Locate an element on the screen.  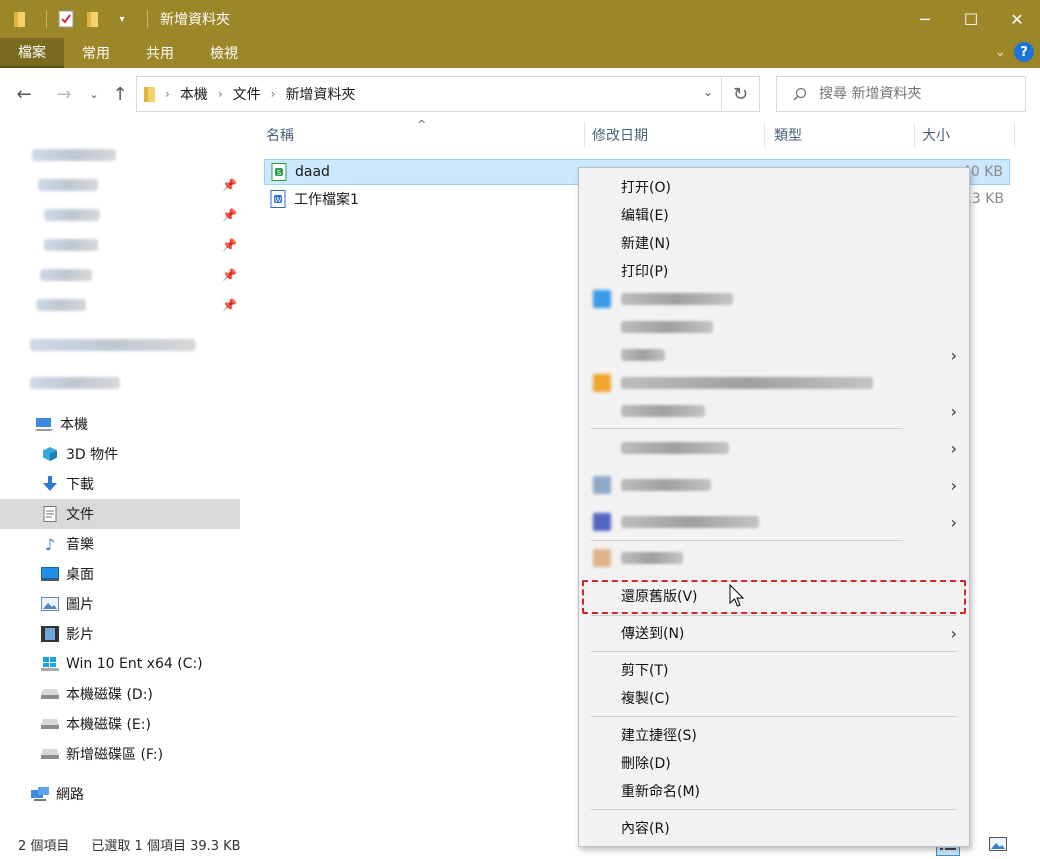
tab-view: 檢視 is located at coordinates (224, 53).